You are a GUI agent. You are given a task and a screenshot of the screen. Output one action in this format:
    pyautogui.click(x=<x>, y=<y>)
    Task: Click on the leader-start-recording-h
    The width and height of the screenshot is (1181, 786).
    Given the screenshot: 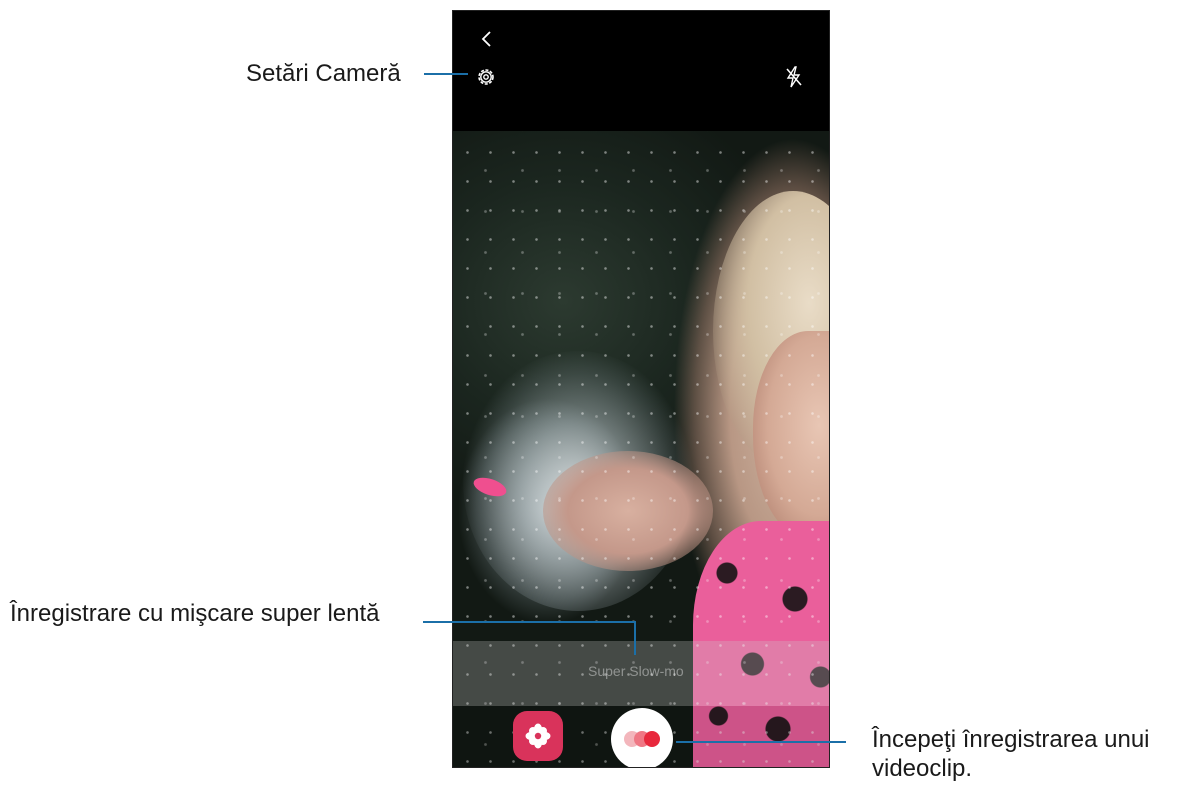 What is the action you would take?
    pyautogui.click(x=761, y=742)
    